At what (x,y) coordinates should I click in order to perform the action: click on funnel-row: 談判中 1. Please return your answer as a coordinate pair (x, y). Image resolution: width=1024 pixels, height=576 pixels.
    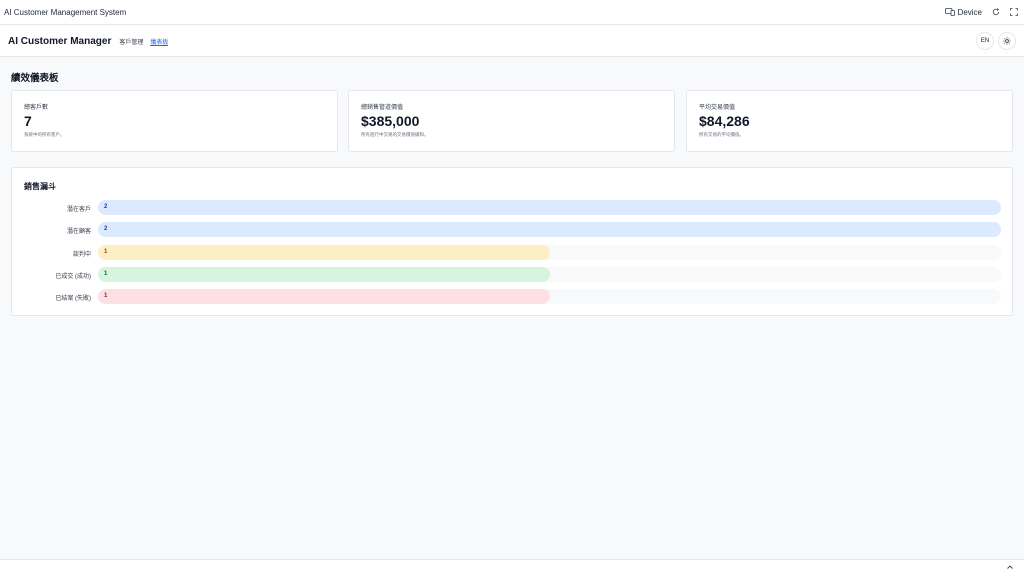
    Looking at the image, I should click on (513, 252).